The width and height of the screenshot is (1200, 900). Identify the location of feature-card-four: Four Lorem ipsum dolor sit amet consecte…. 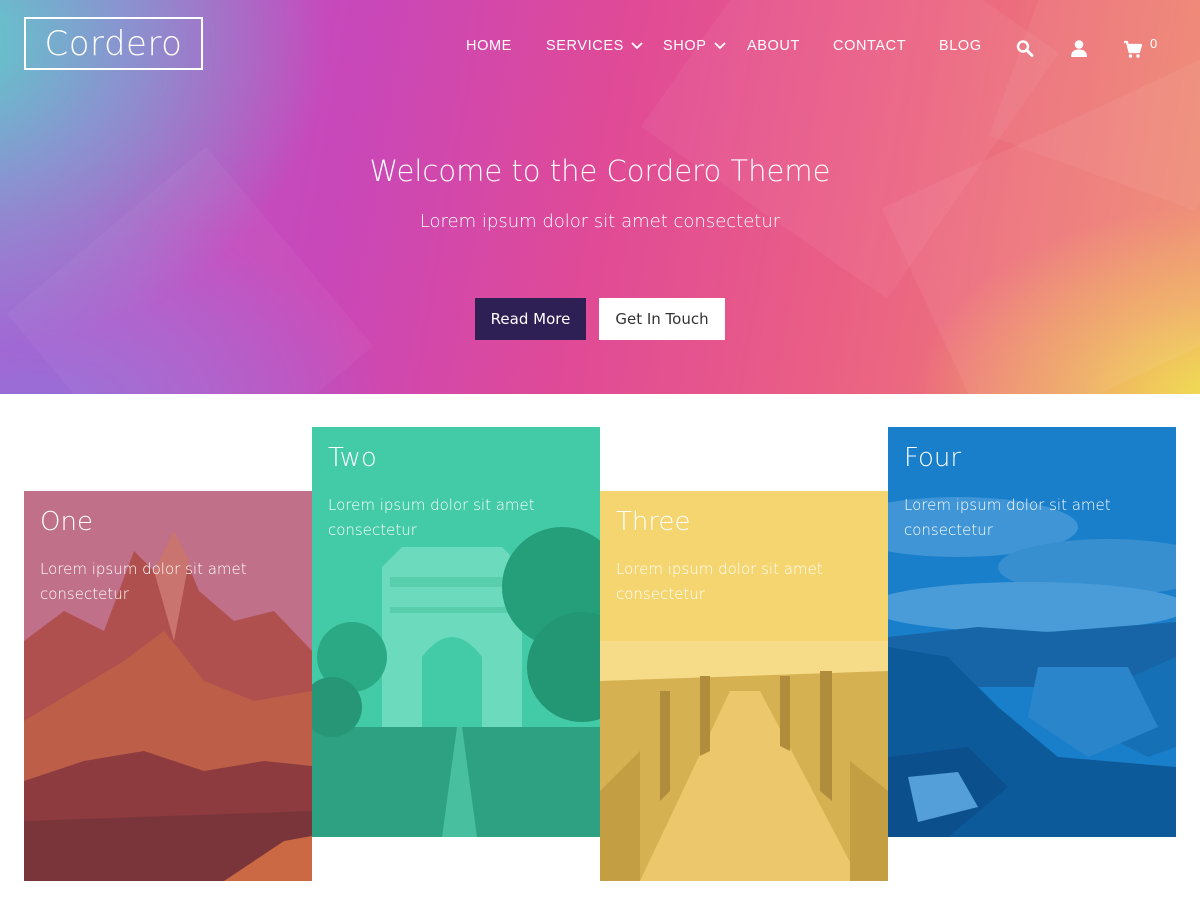
(1032, 632).